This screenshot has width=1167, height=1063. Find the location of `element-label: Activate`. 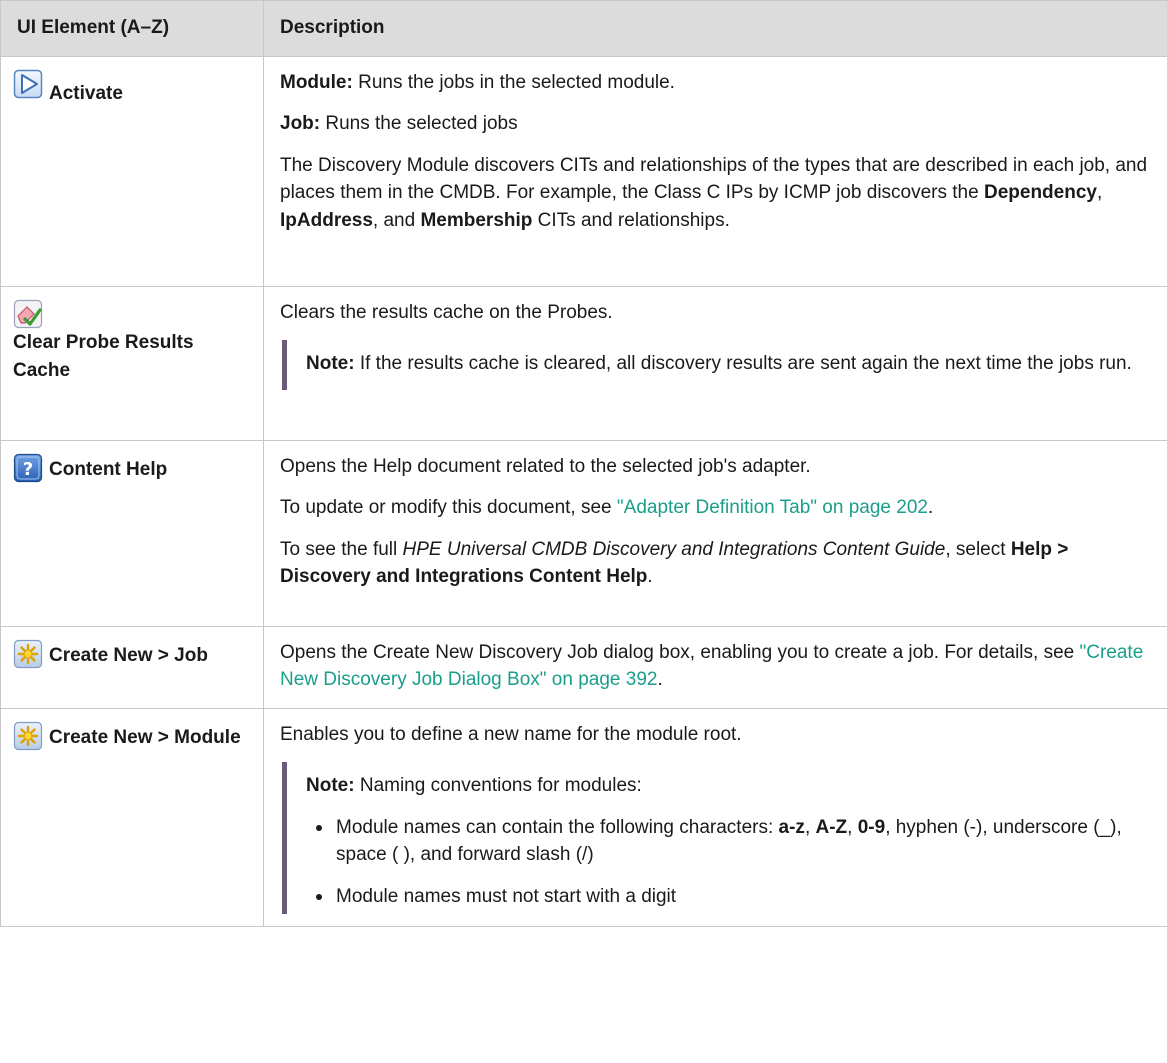

element-label: Activate is located at coordinates (86, 93).